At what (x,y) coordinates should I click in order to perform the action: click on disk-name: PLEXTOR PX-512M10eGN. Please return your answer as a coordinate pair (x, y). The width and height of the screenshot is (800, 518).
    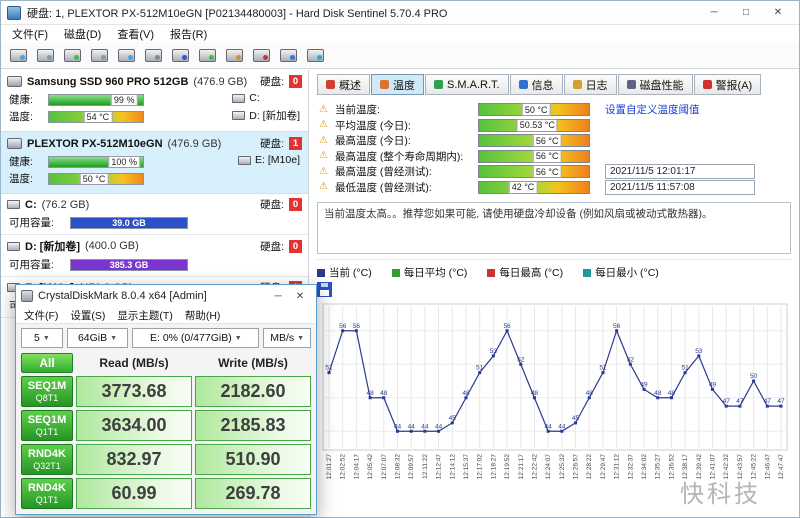
    Looking at the image, I should click on (95, 143).